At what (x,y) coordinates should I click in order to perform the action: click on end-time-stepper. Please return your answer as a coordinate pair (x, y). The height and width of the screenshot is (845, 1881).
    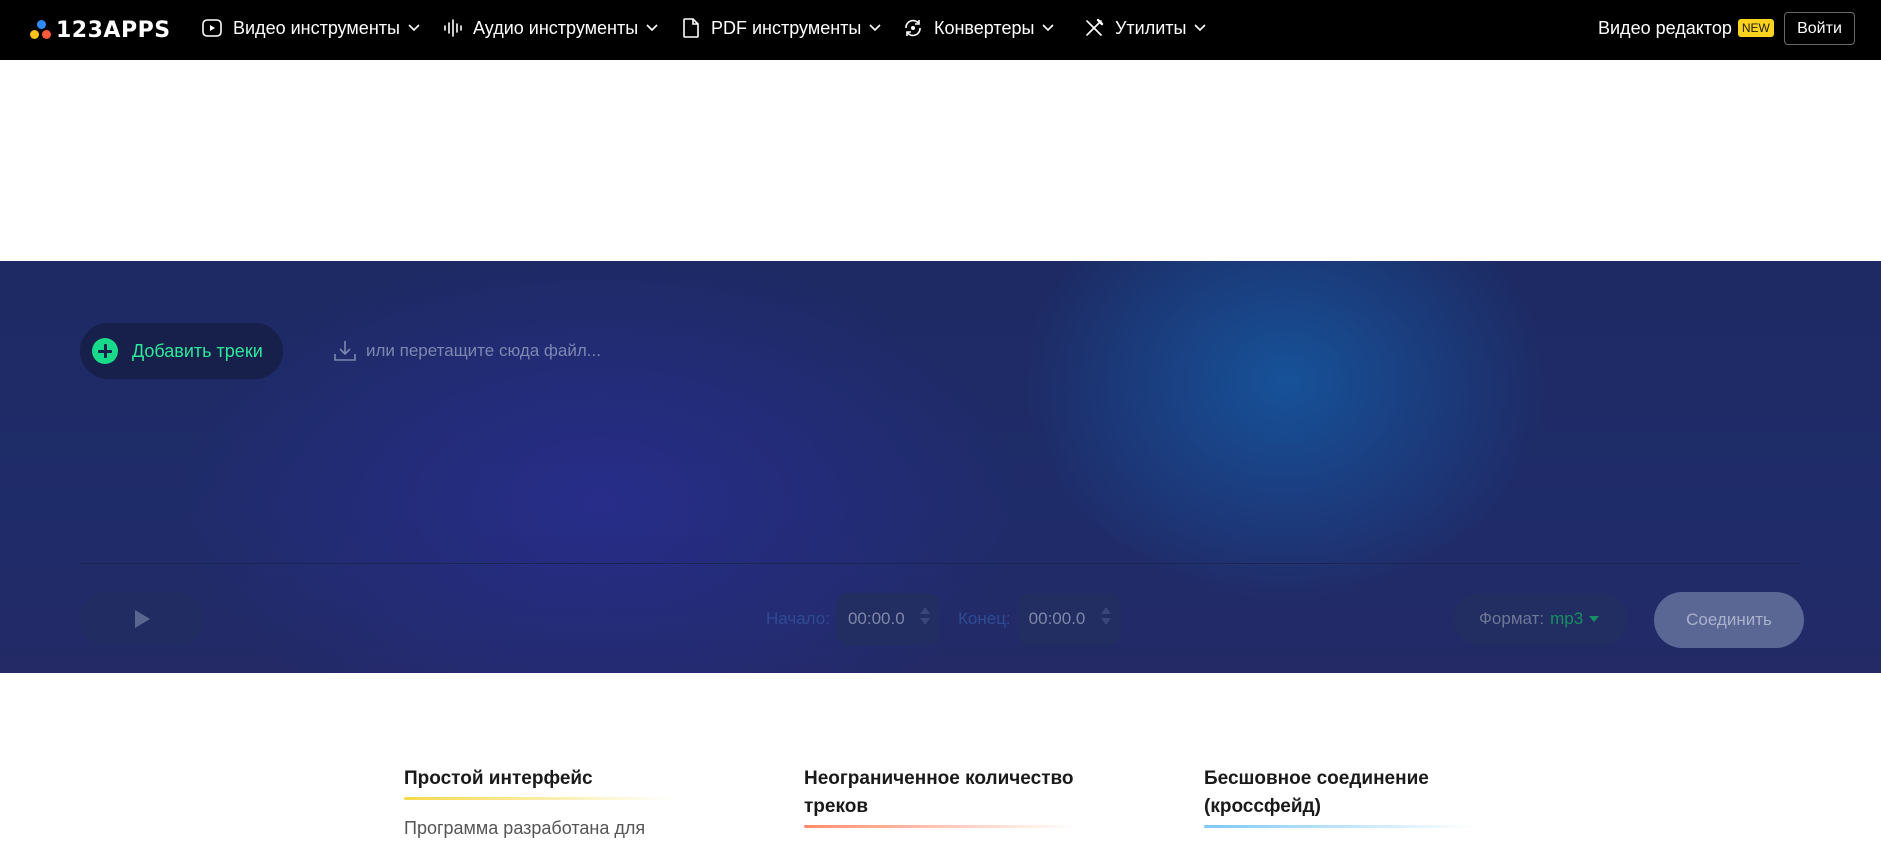
    Looking at the image, I should click on (1105, 616).